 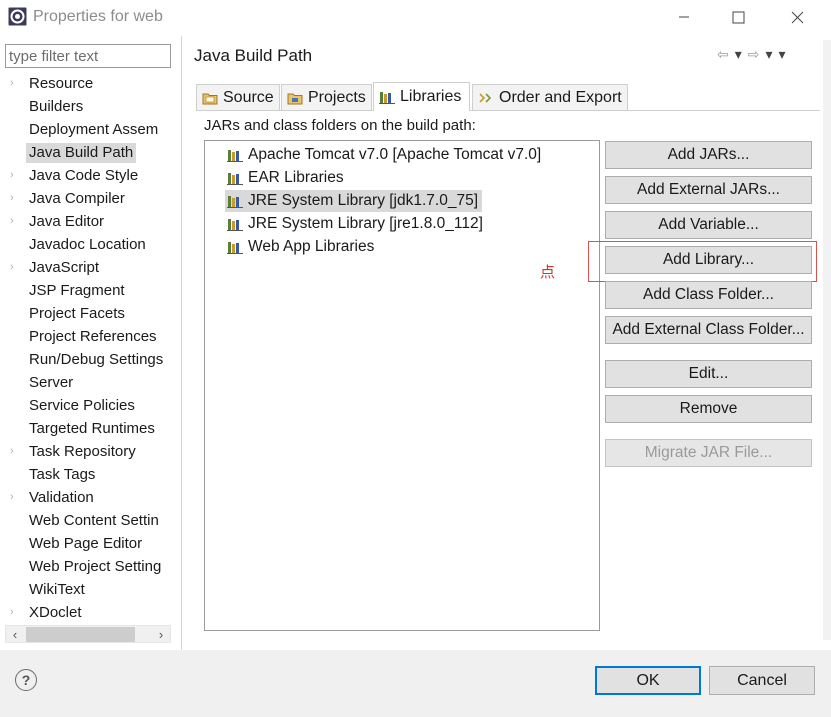 I want to click on tree-item: Service Policies, so click(x=90, y=405).